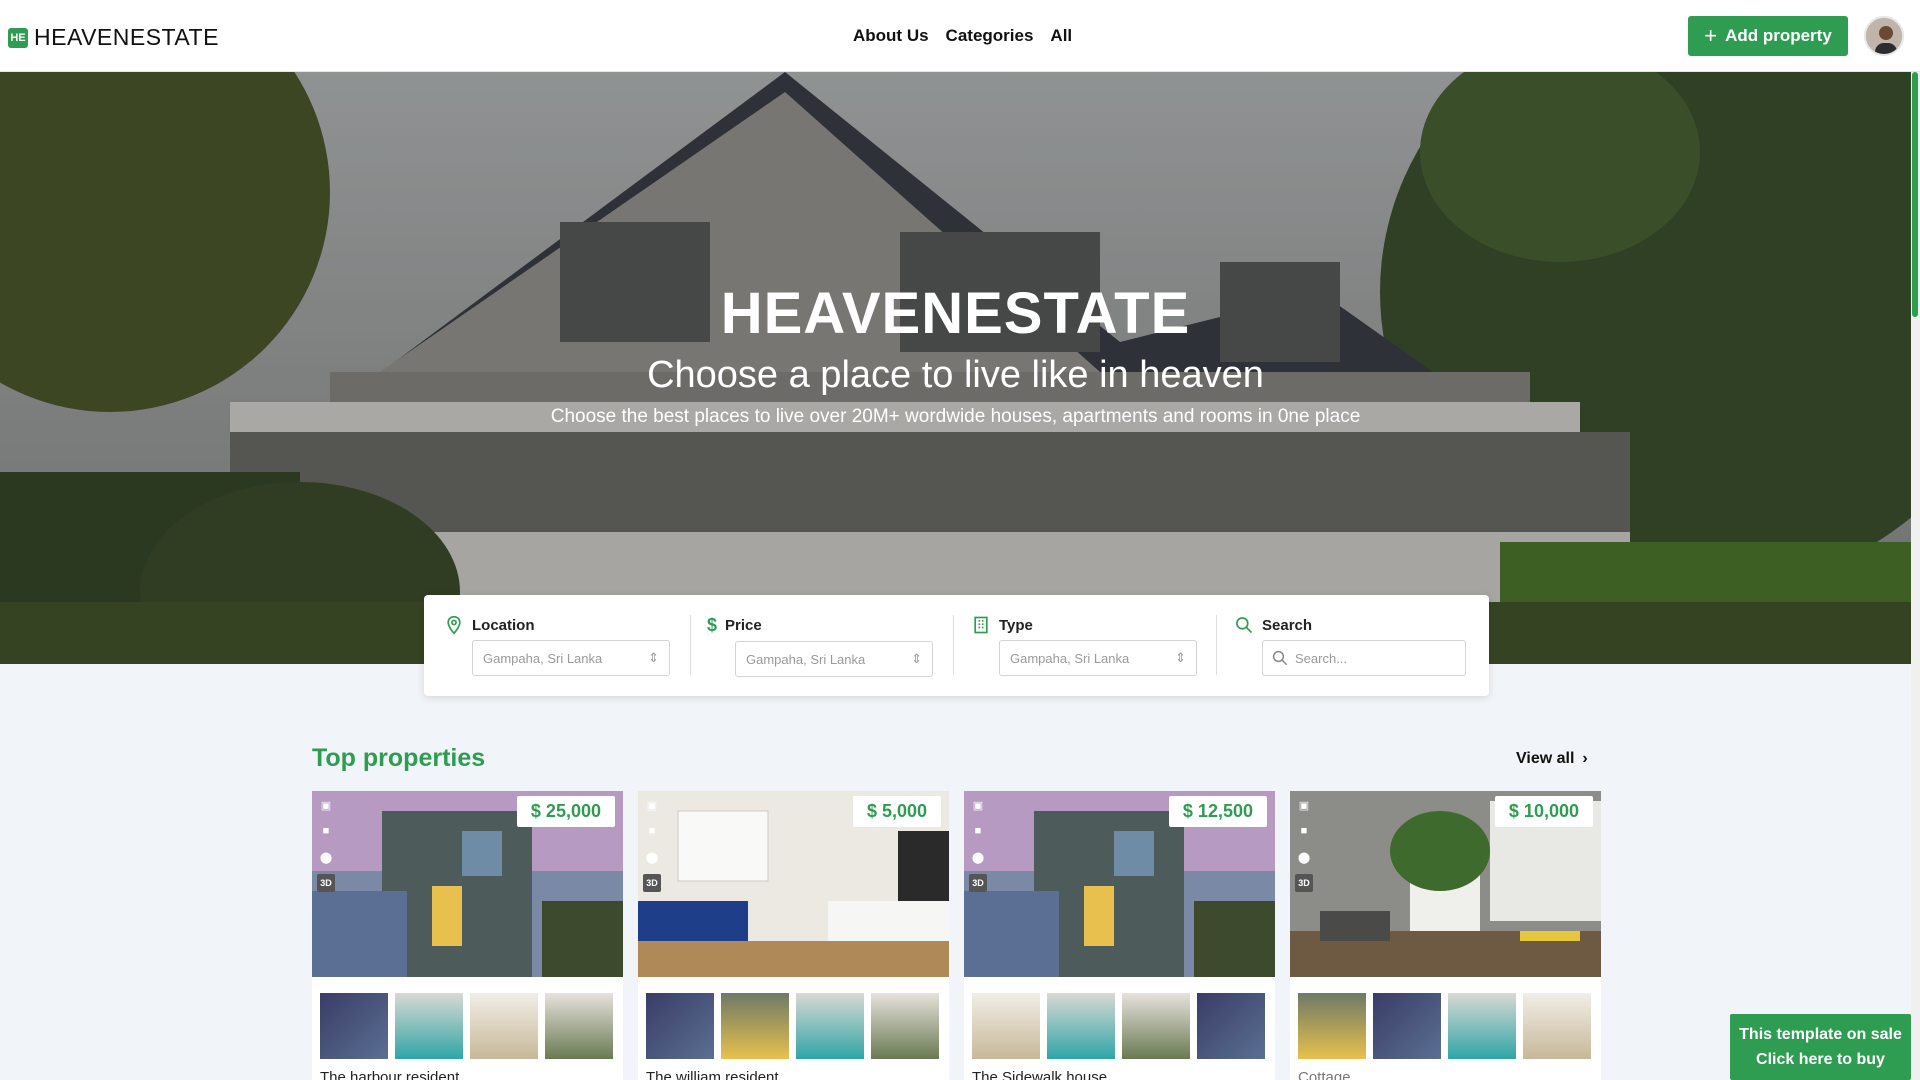  I want to click on price-select: Gampaha, Sri Lanka ⇕, so click(834, 659).